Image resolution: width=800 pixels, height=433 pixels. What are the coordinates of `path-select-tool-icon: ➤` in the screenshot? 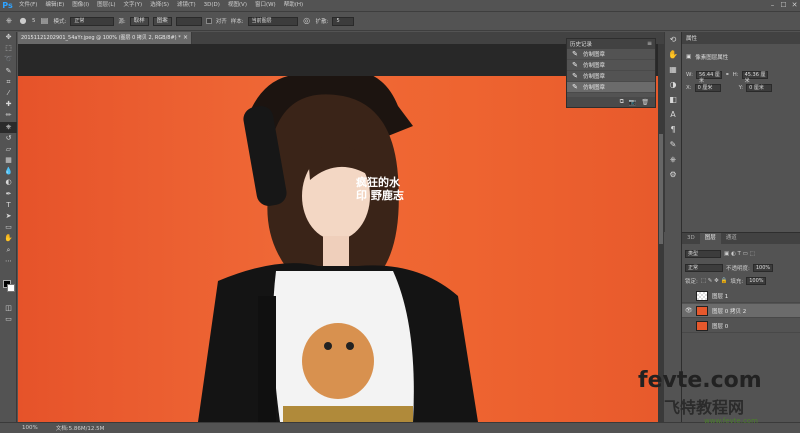 It's located at (8, 216).